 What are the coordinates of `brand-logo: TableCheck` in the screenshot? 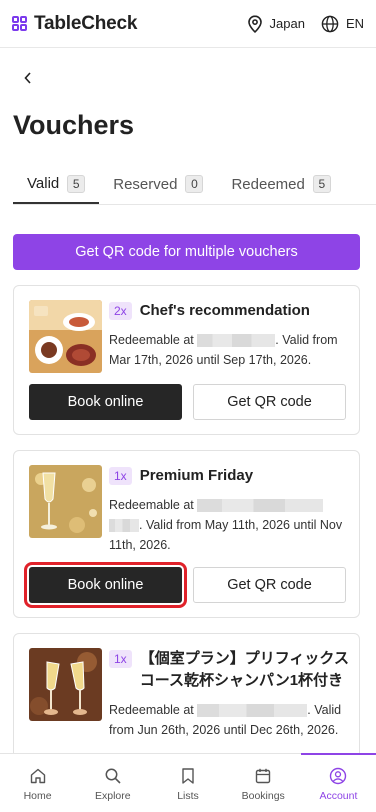 It's located at (74, 24).